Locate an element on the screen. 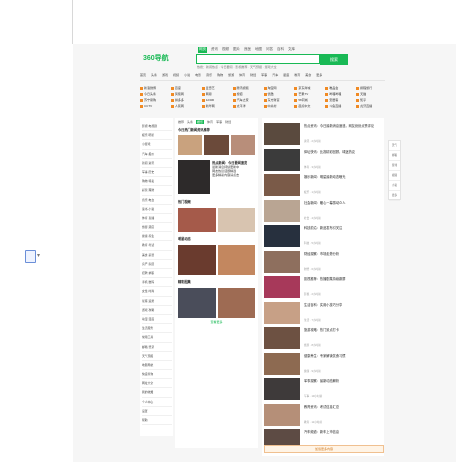 The image size is (456, 462). side-tool-item: 游戏 is located at coordinates (394, 166).